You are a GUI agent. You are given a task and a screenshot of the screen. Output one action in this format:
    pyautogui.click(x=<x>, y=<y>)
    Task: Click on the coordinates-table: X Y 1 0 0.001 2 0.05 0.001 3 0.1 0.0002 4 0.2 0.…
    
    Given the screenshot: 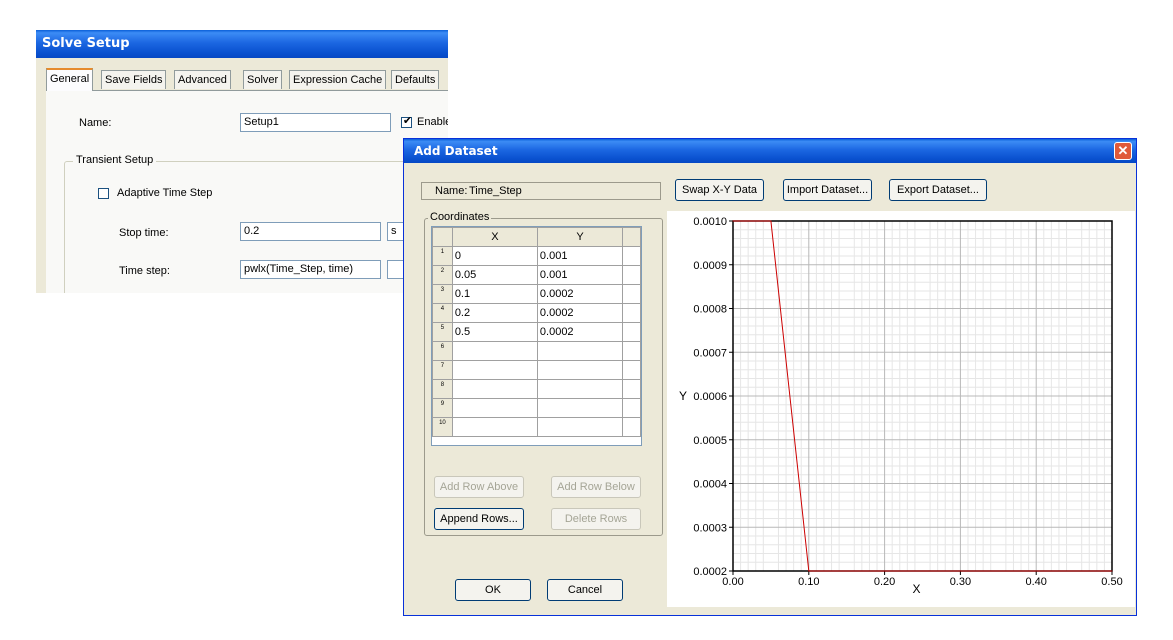 What is the action you would take?
    pyautogui.click(x=536, y=336)
    